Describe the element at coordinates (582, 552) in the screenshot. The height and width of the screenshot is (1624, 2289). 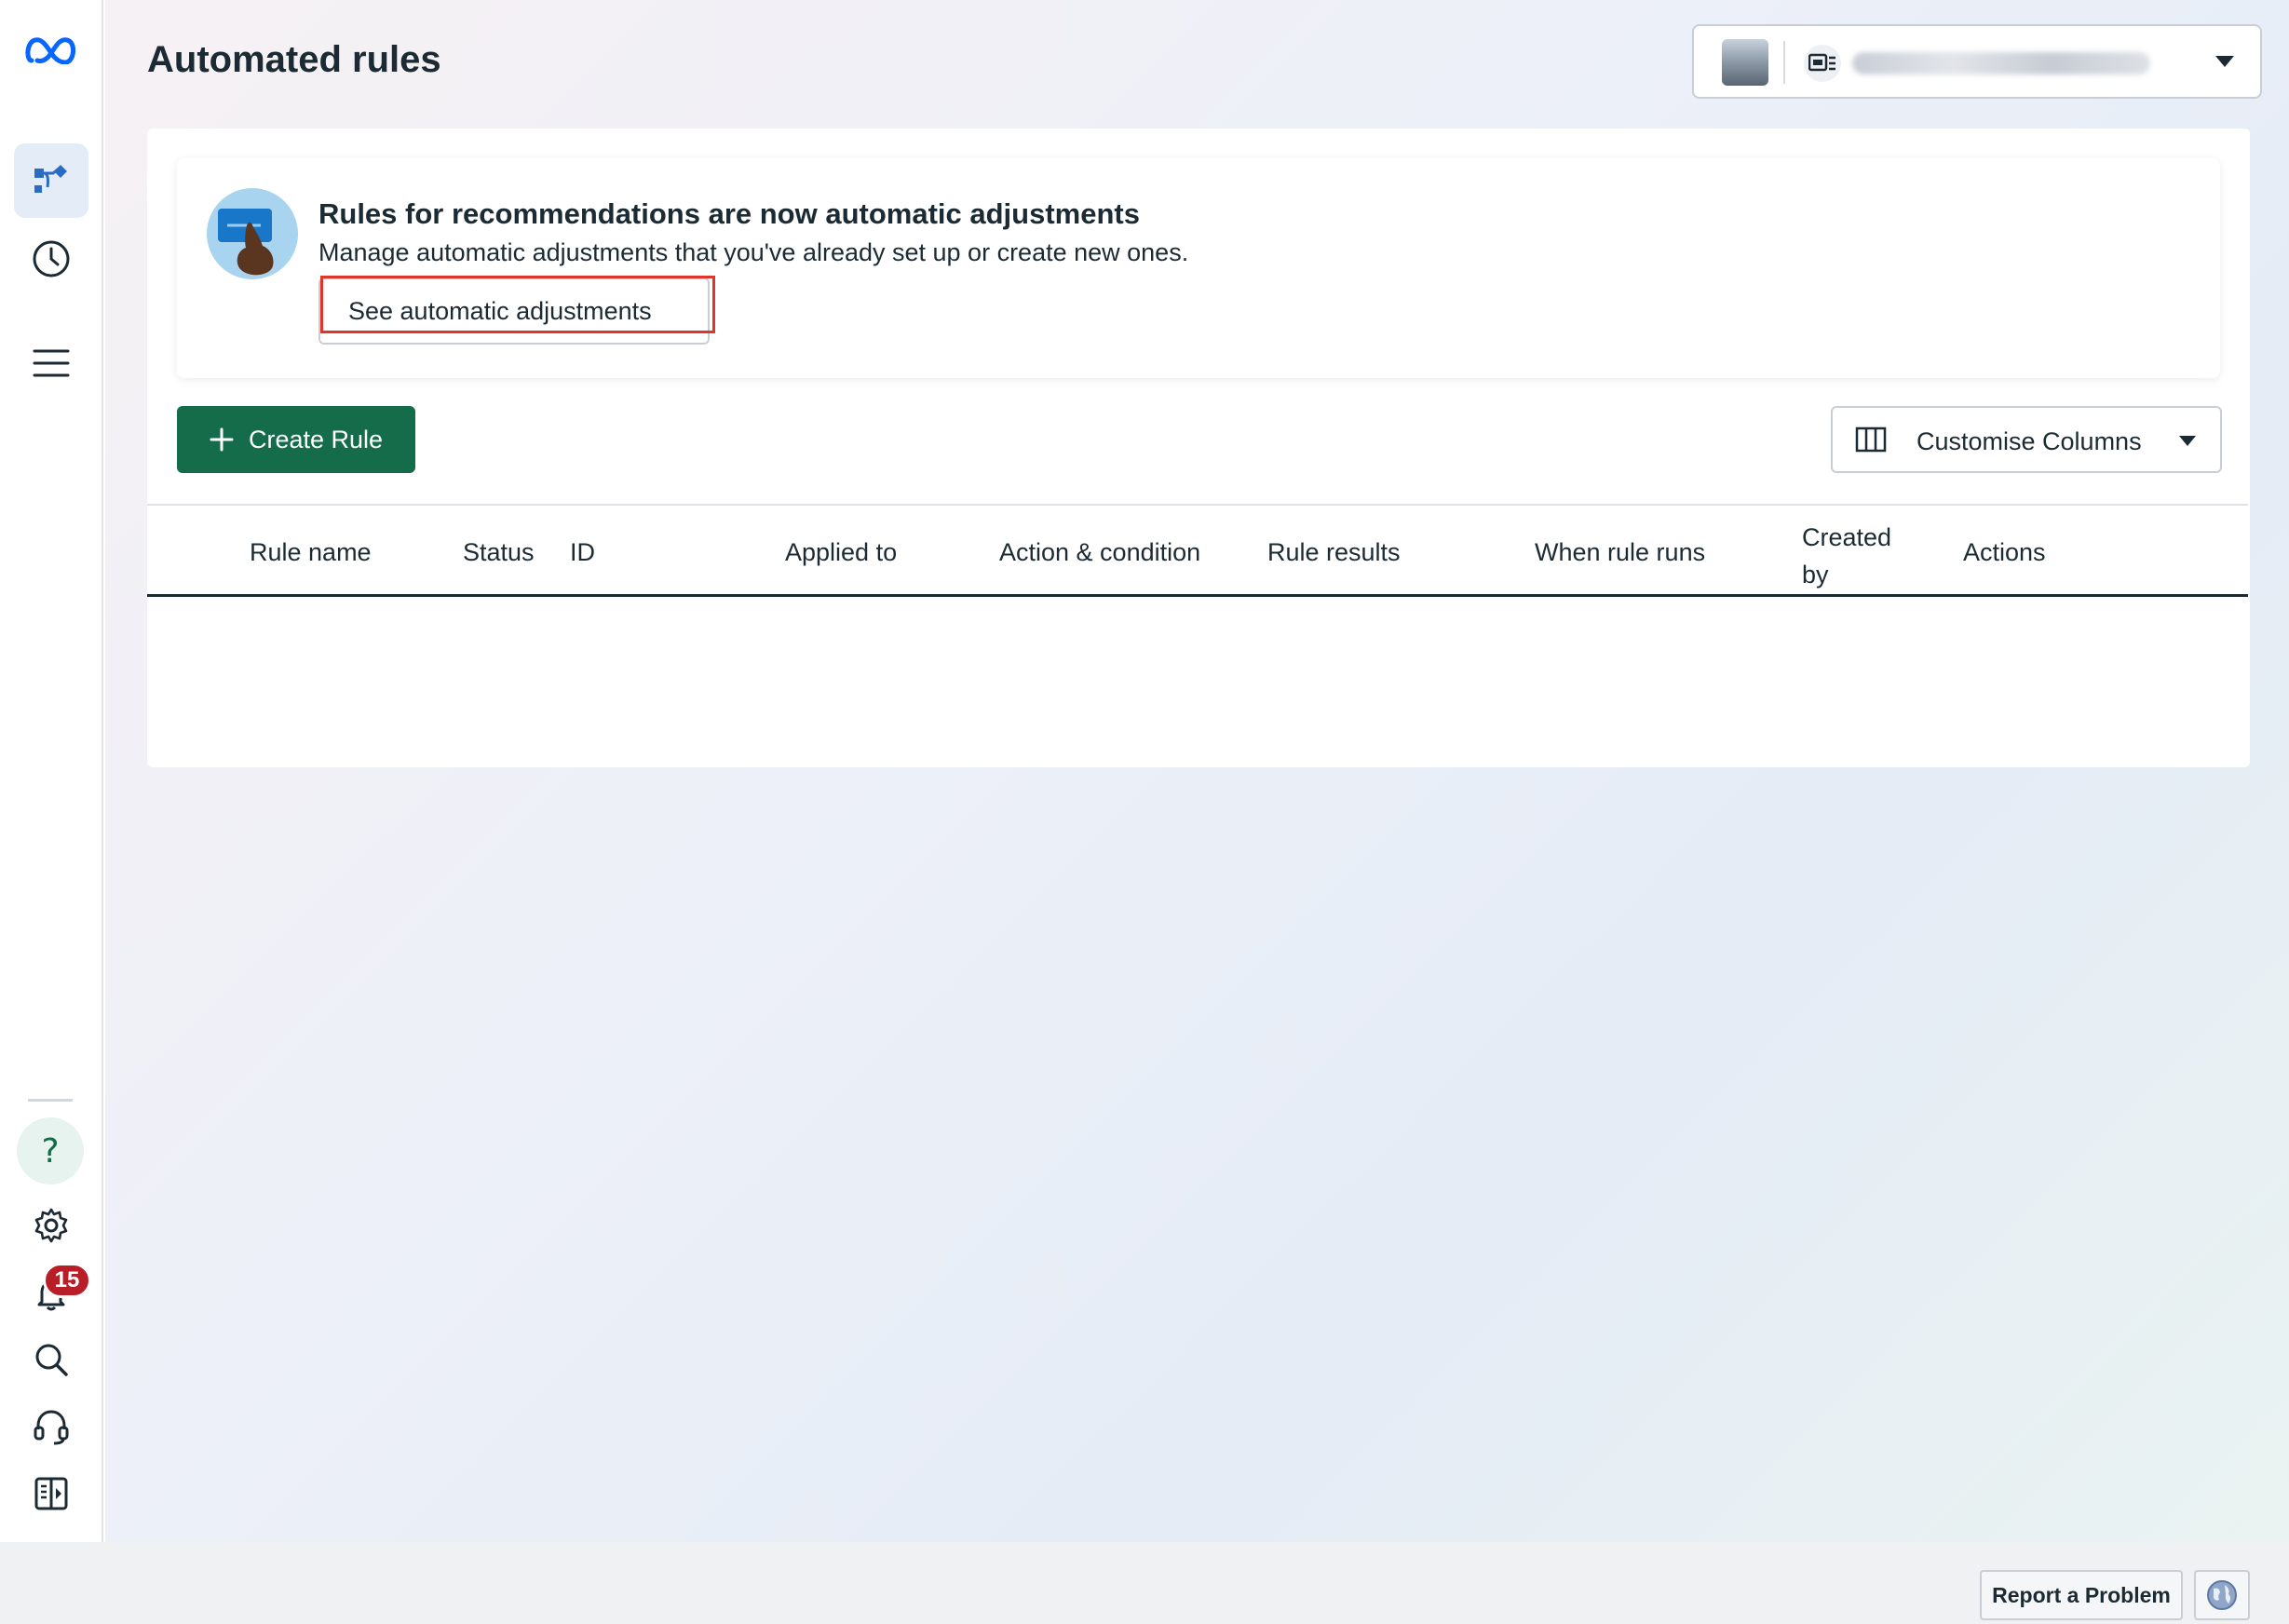
I see `column-header-id: ID` at that location.